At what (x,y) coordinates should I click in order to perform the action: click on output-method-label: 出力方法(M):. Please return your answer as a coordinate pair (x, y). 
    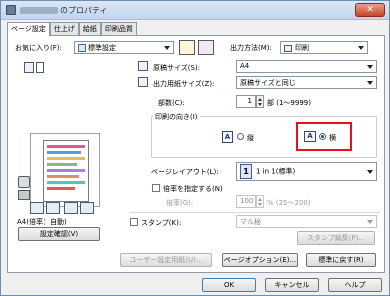
    Looking at the image, I should click on (251, 48).